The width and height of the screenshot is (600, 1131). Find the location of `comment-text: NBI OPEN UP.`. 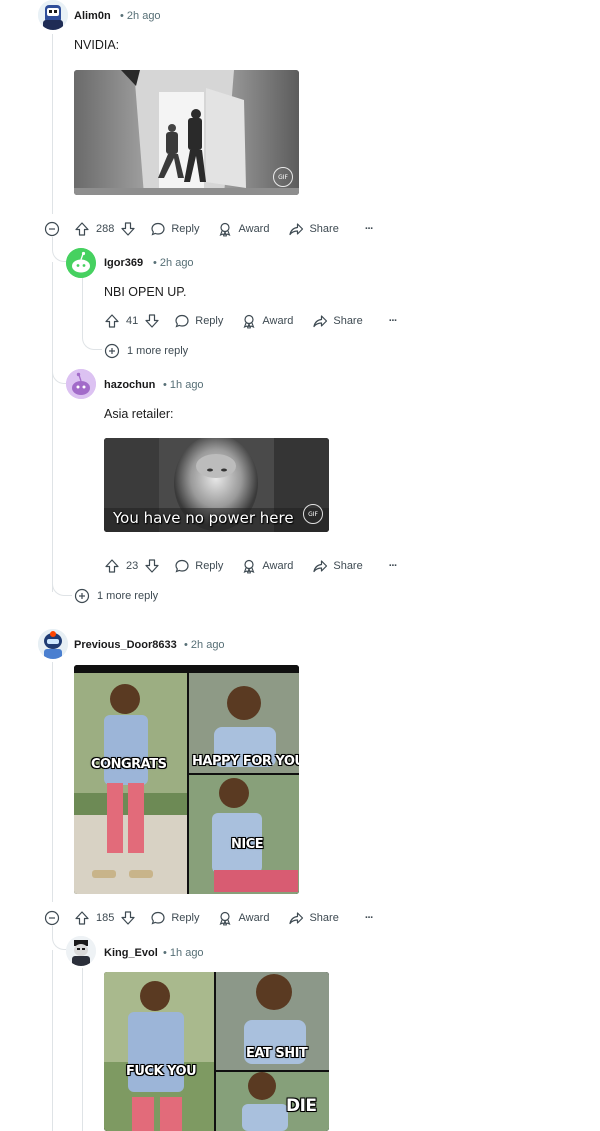

comment-text: NBI OPEN UP. is located at coordinates (145, 292).